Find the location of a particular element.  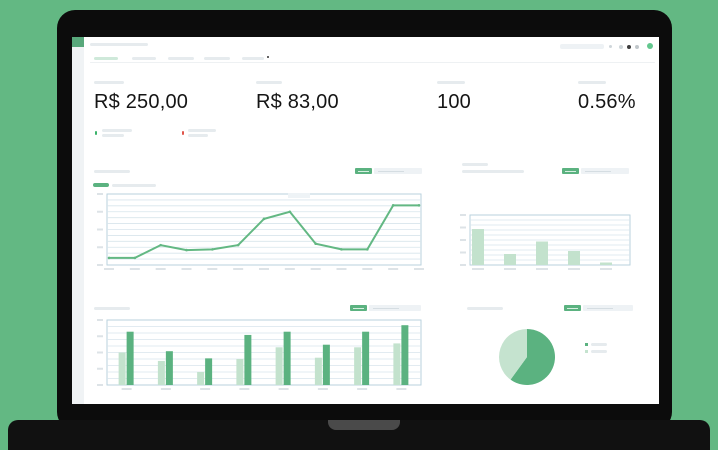

line-series is located at coordinates (264, 231).